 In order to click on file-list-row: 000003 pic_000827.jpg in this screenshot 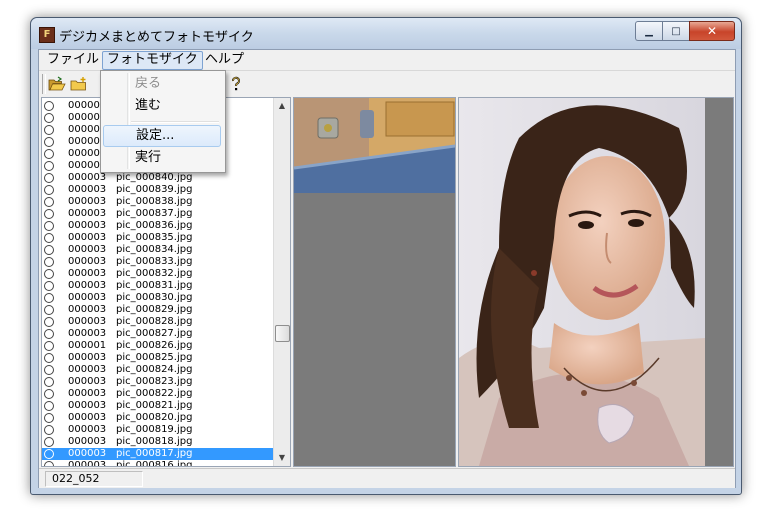, I will do `click(158, 334)`.